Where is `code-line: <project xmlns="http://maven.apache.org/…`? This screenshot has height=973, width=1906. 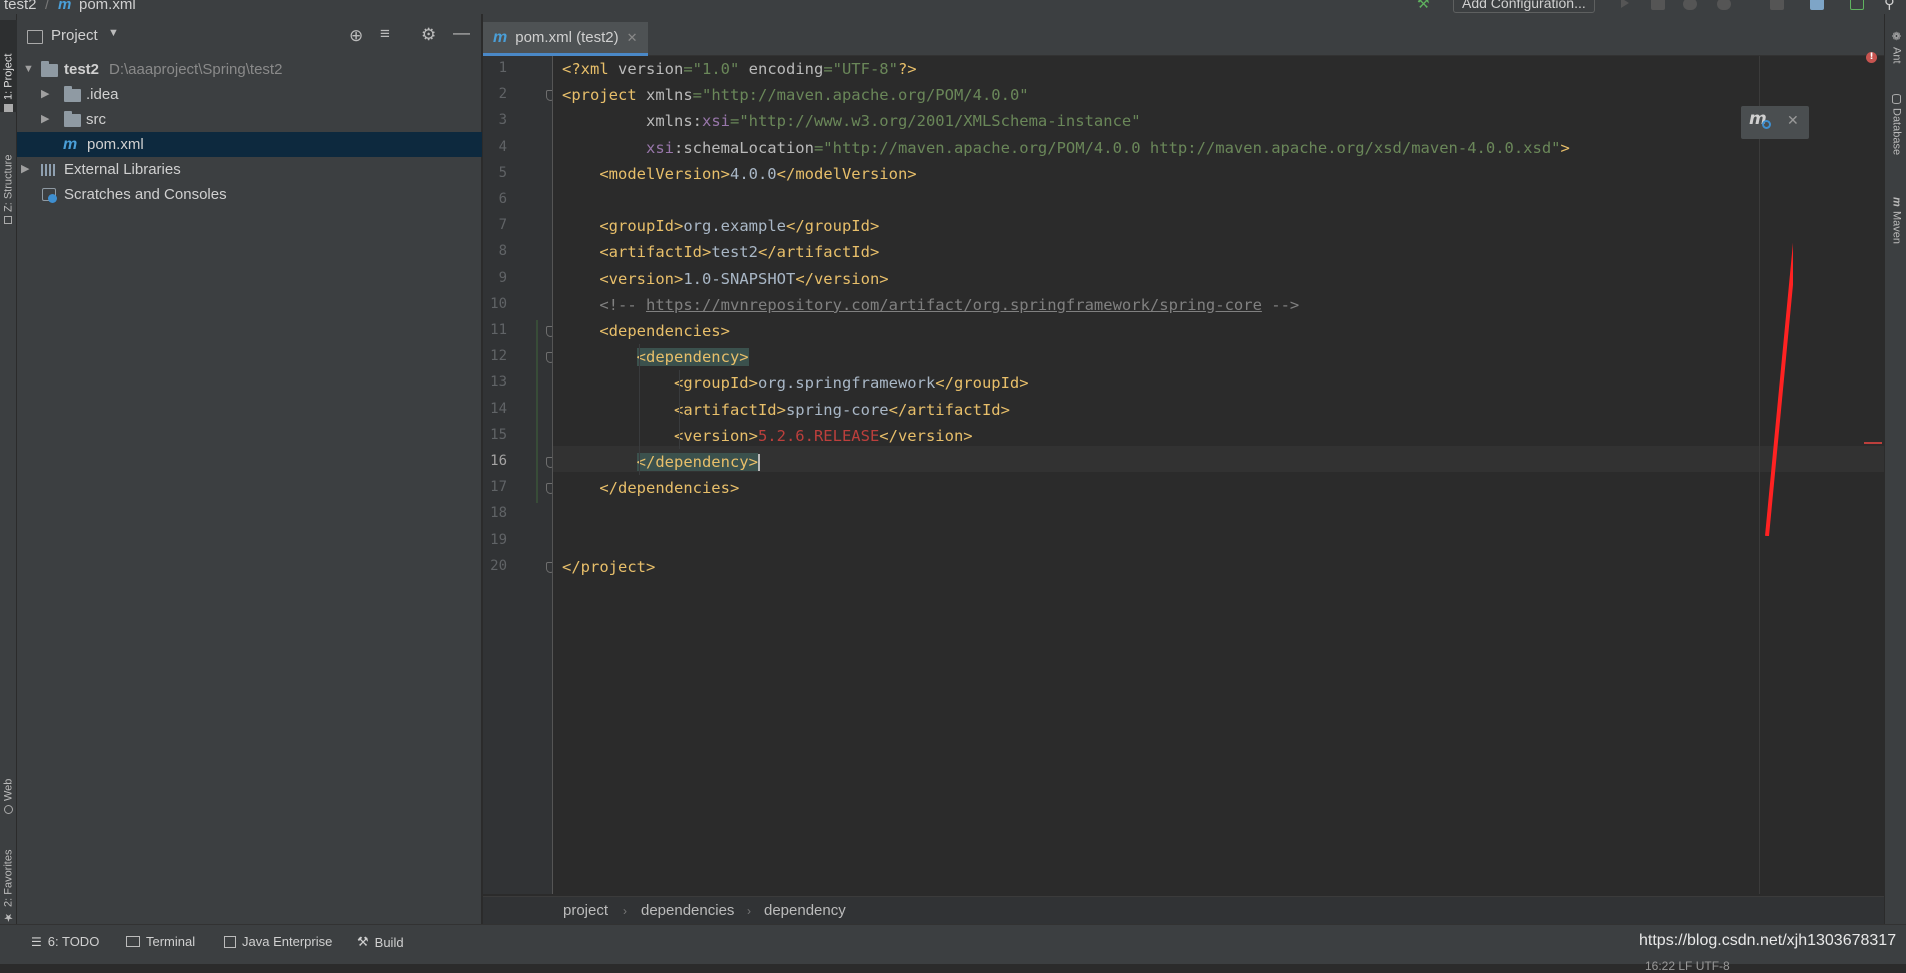
code-line: <project xmlns="http://maven.apache.org/… is located at coordinates (795, 95).